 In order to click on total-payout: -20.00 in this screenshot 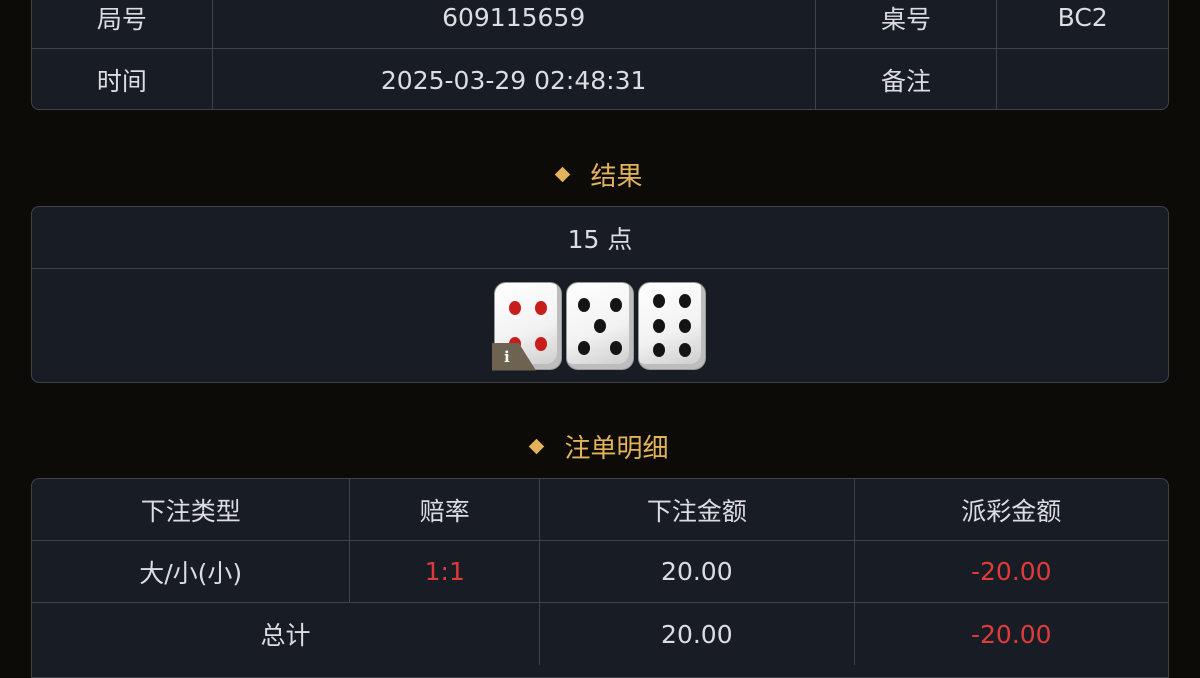, I will do `click(1011, 634)`.